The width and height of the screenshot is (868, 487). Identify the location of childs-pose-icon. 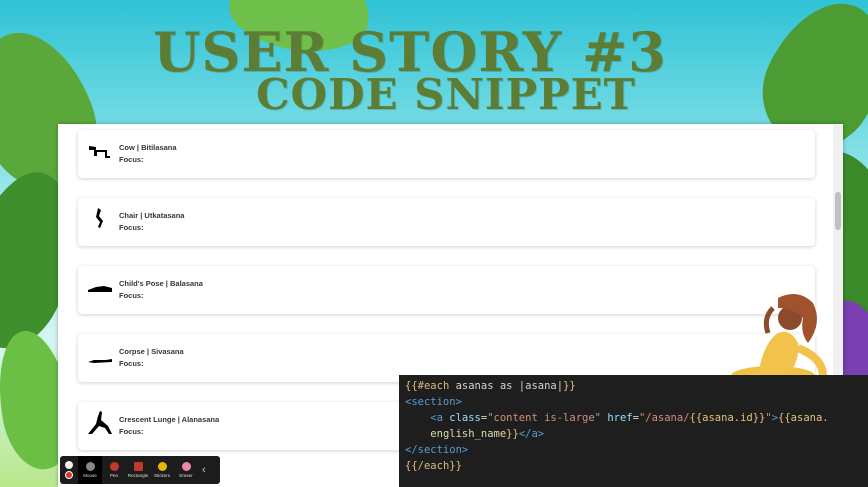
(100, 289).